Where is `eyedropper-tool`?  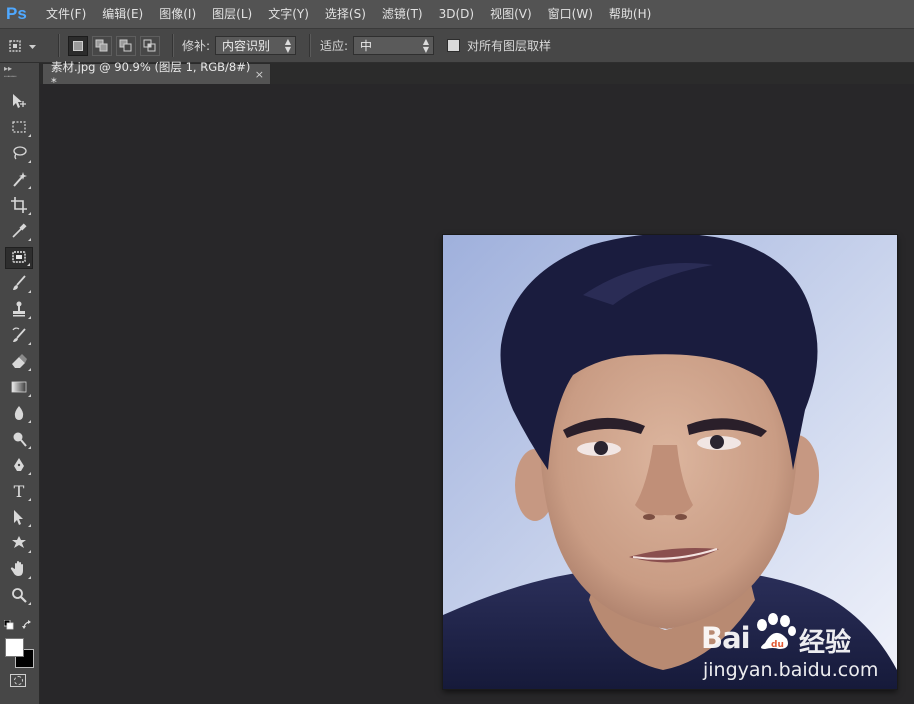
eyedropper-tool is located at coordinates (19, 232).